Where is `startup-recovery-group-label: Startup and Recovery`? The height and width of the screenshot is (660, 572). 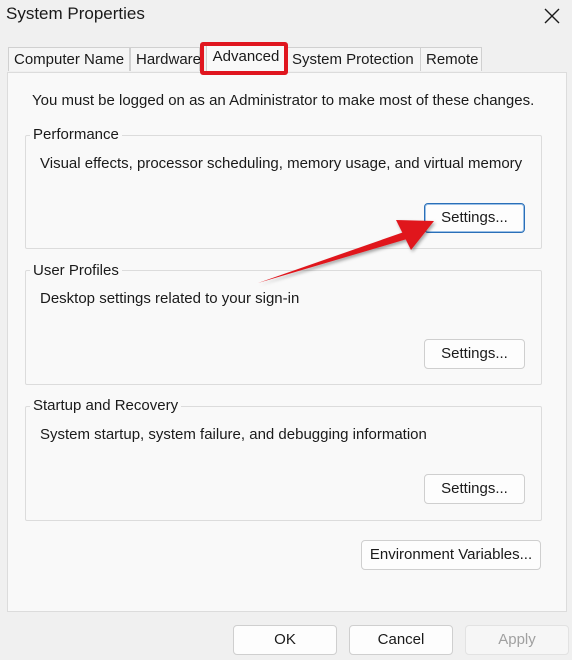
startup-recovery-group-label: Startup and Recovery is located at coordinates (106, 405).